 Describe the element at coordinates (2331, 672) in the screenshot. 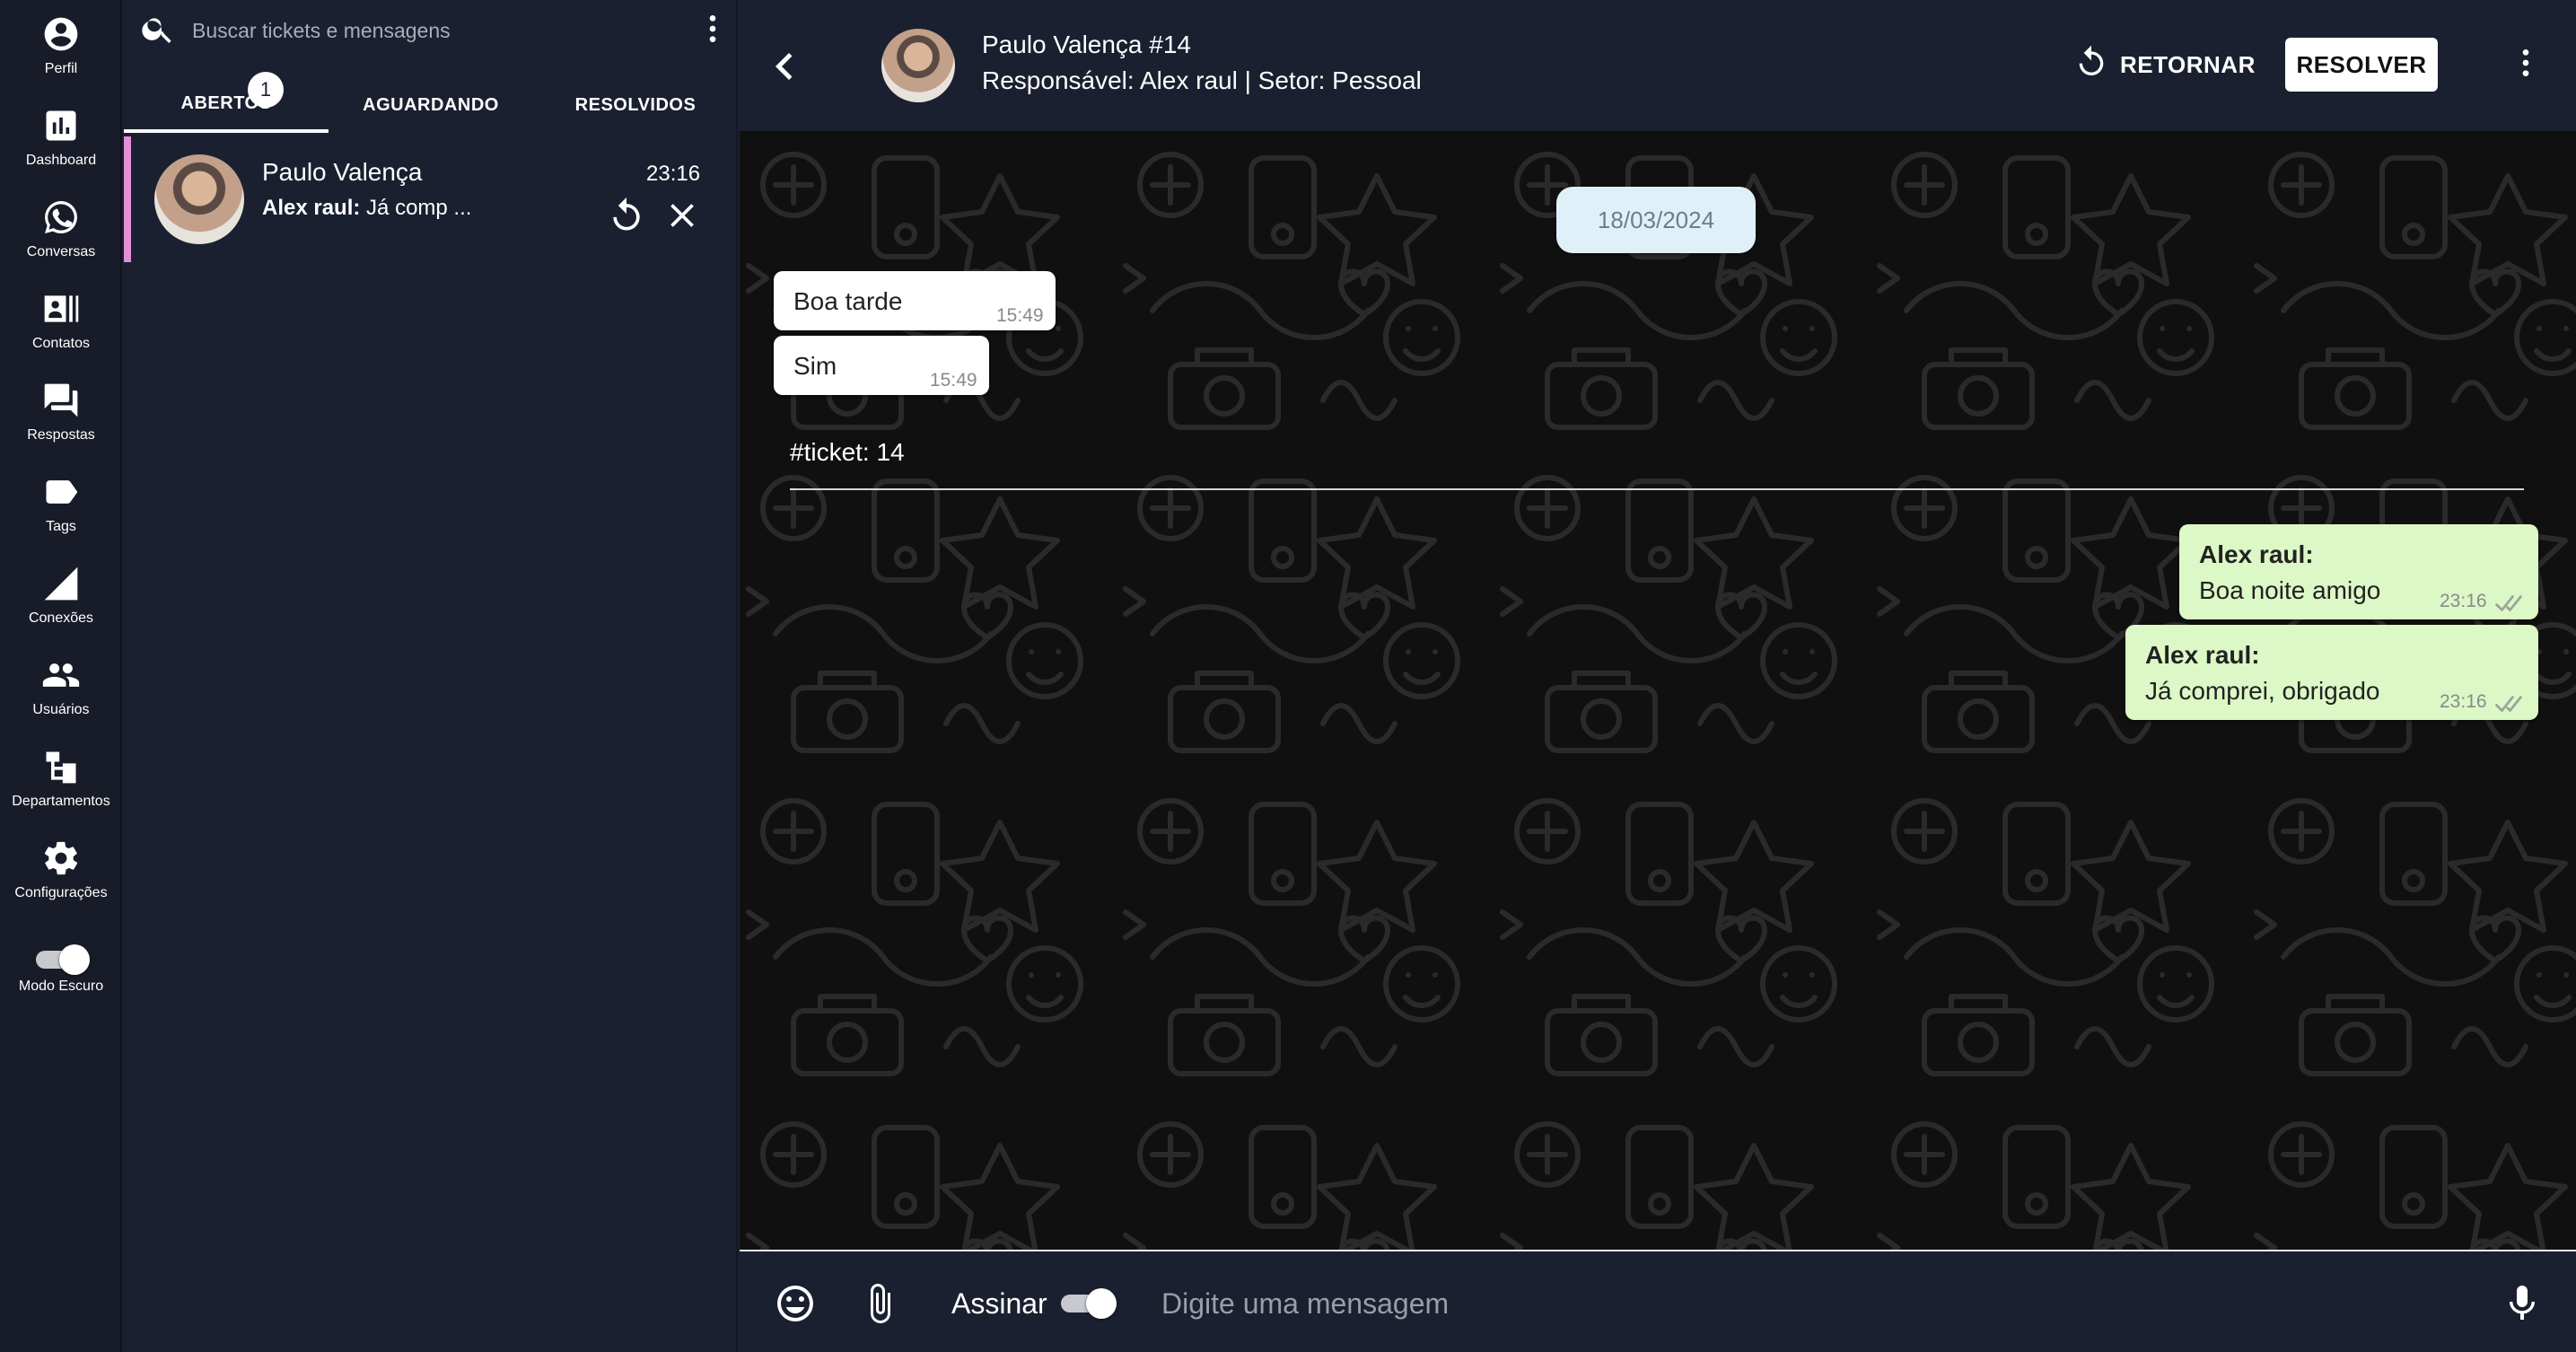

I see `message-bubble-outgoing: Alex raul: Já comprei, obrigado 23:16` at that location.